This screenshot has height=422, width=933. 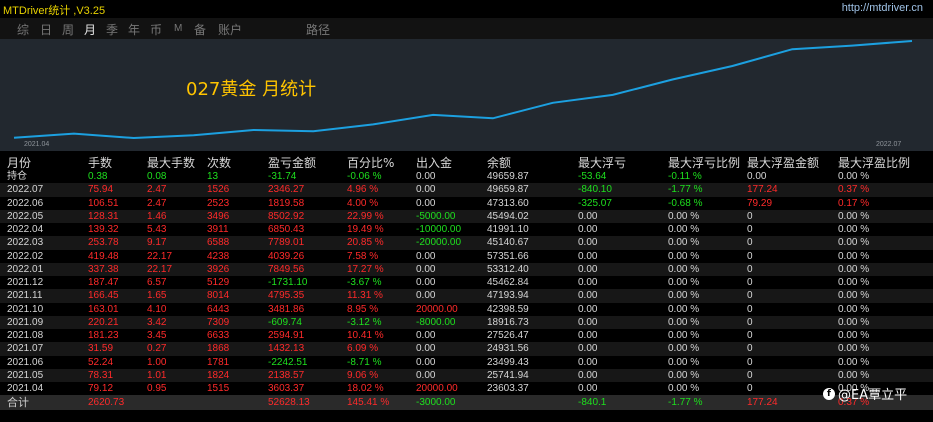 I want to click on website-link: http://mtdriver.cn, so click(x=882, y=8).